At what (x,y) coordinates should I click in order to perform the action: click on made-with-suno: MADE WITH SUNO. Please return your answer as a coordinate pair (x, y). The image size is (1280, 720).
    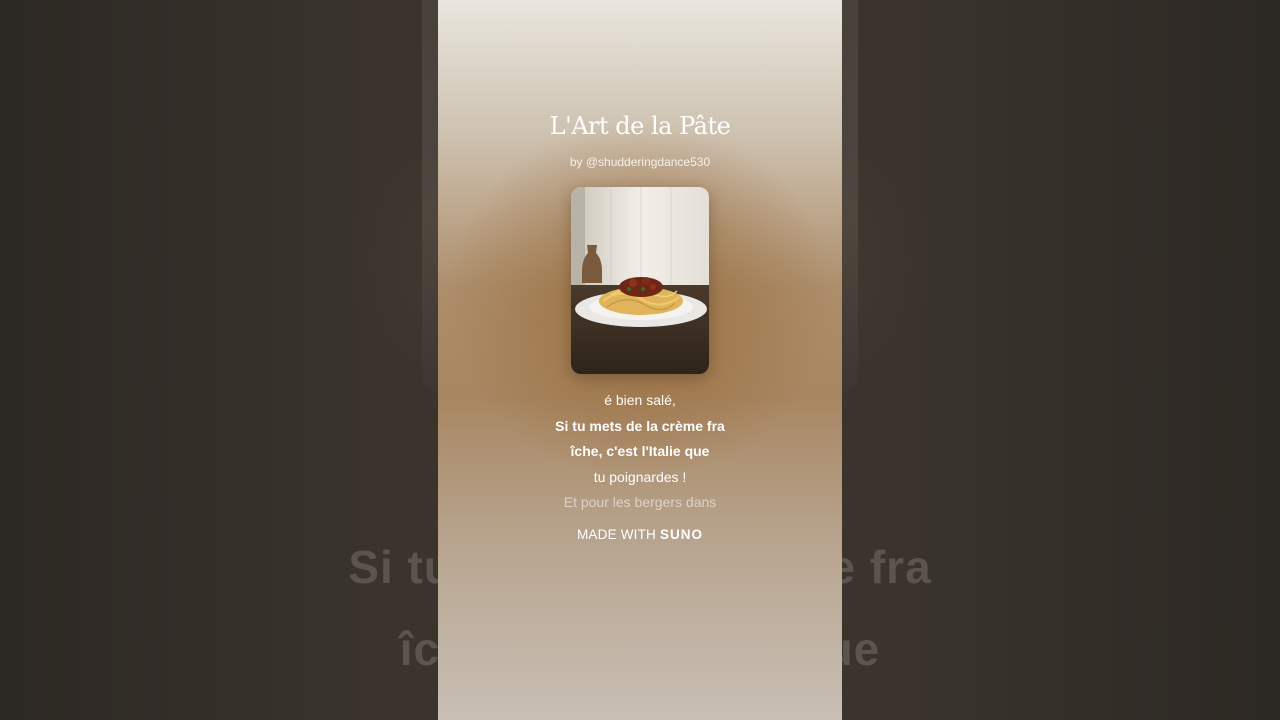
    Looking at the image, I should click on (640, 534).